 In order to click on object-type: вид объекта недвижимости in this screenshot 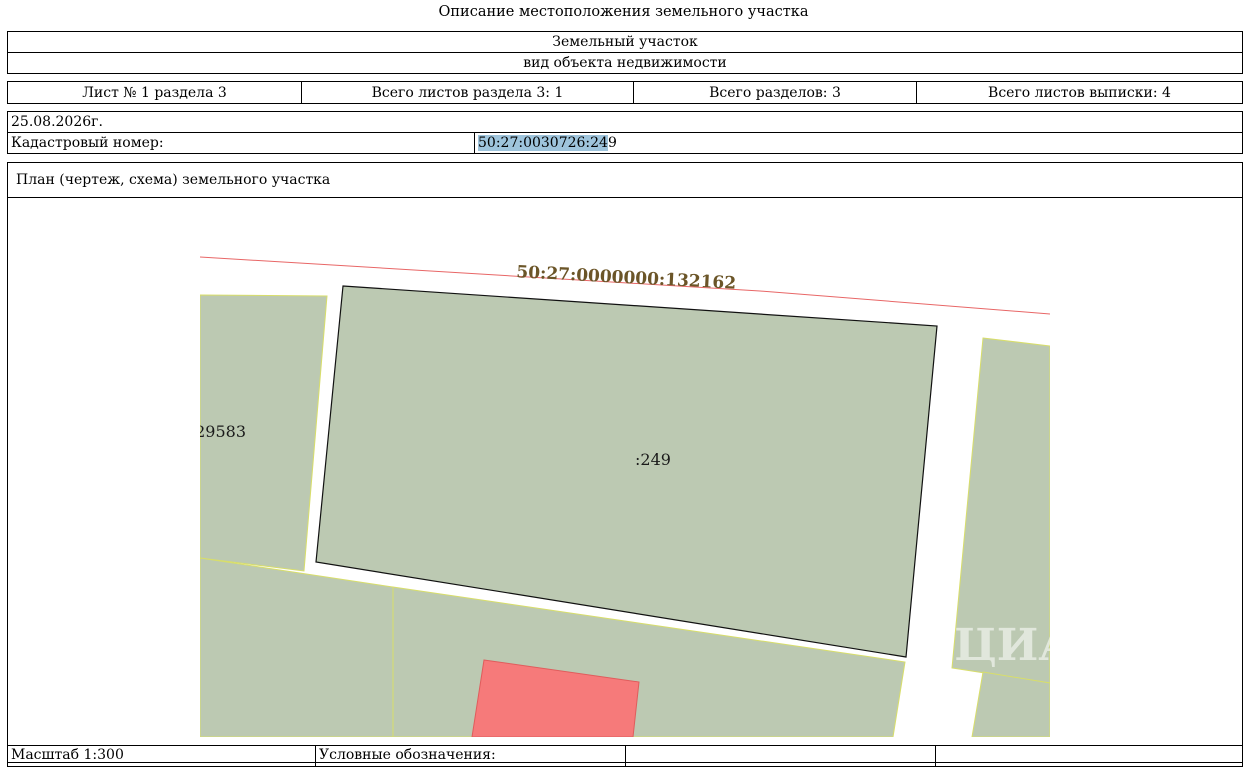, I will do `click(625, 63)`.